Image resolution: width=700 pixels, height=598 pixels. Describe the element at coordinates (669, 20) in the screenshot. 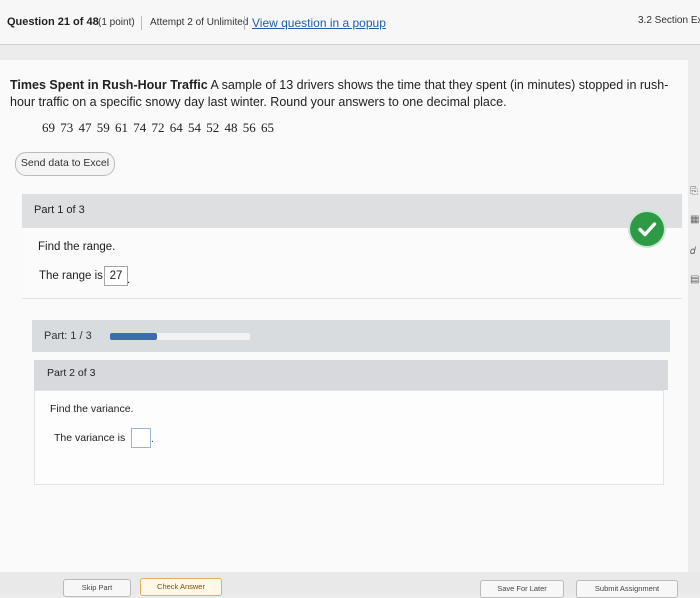

I see `section-label: 3.2 Section Exer` at that location.